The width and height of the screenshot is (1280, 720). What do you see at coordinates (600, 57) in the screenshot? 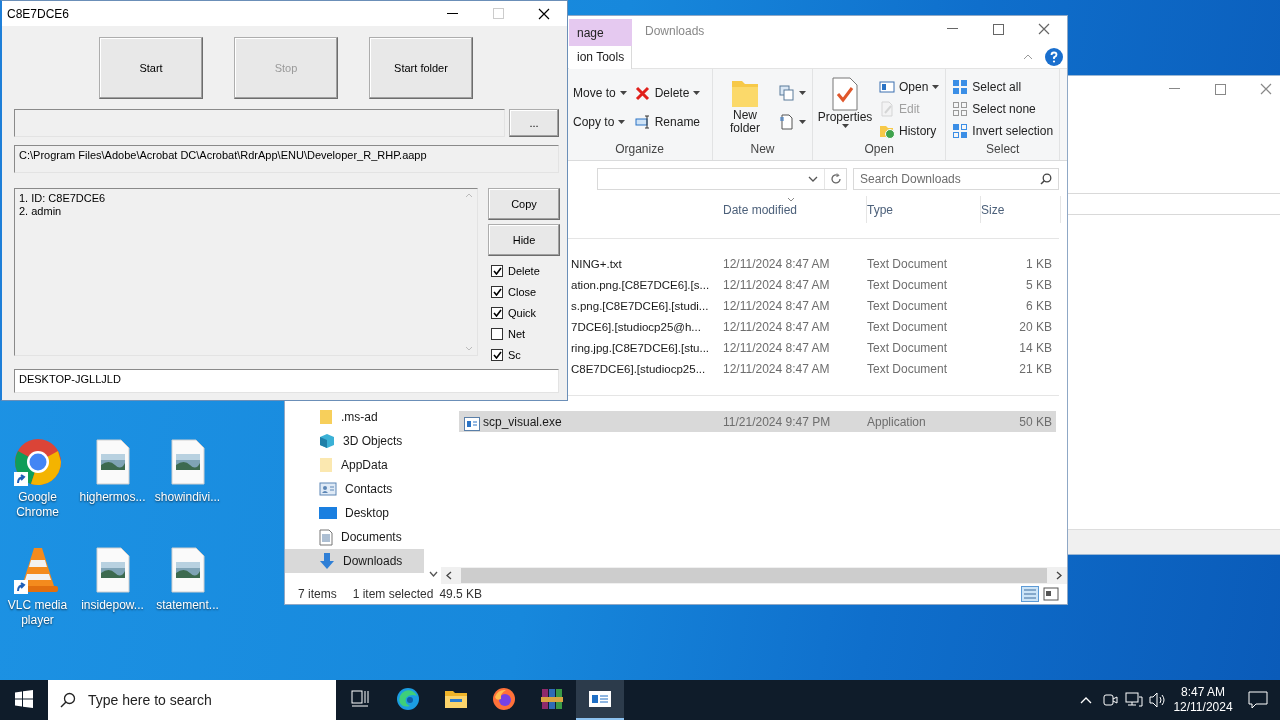
I see `ribbon-tab: ion Tools` at bounding box center [600, 57].